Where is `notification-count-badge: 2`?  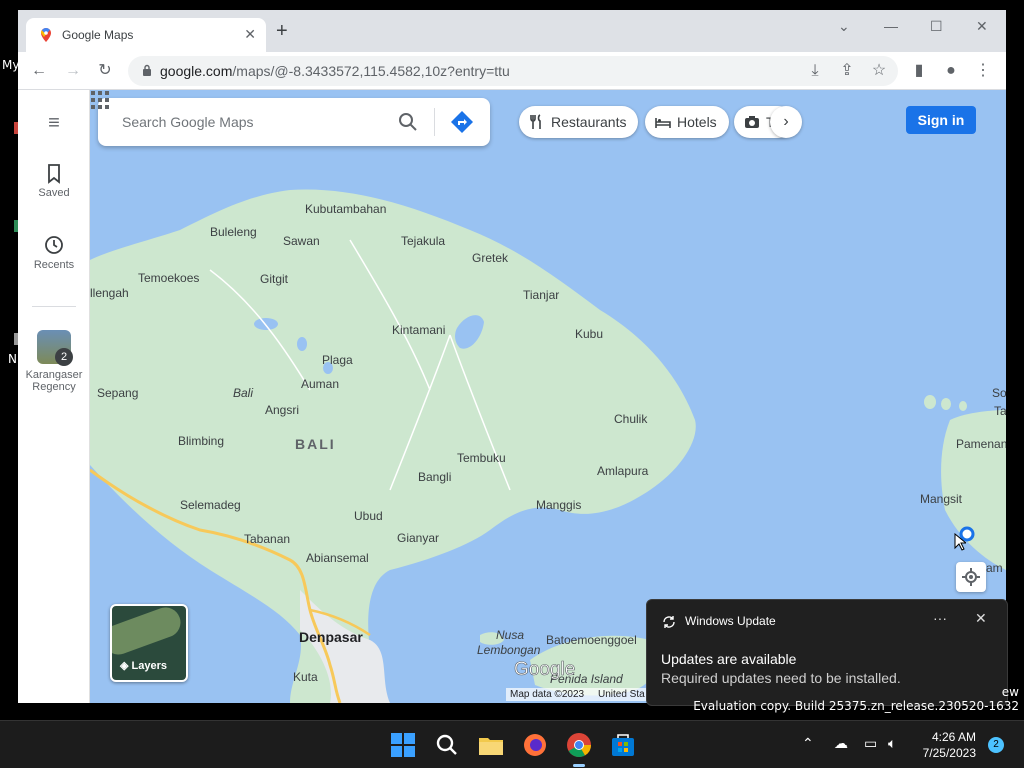
notification-count-badge: 2 is located at coordinates (996, 745).